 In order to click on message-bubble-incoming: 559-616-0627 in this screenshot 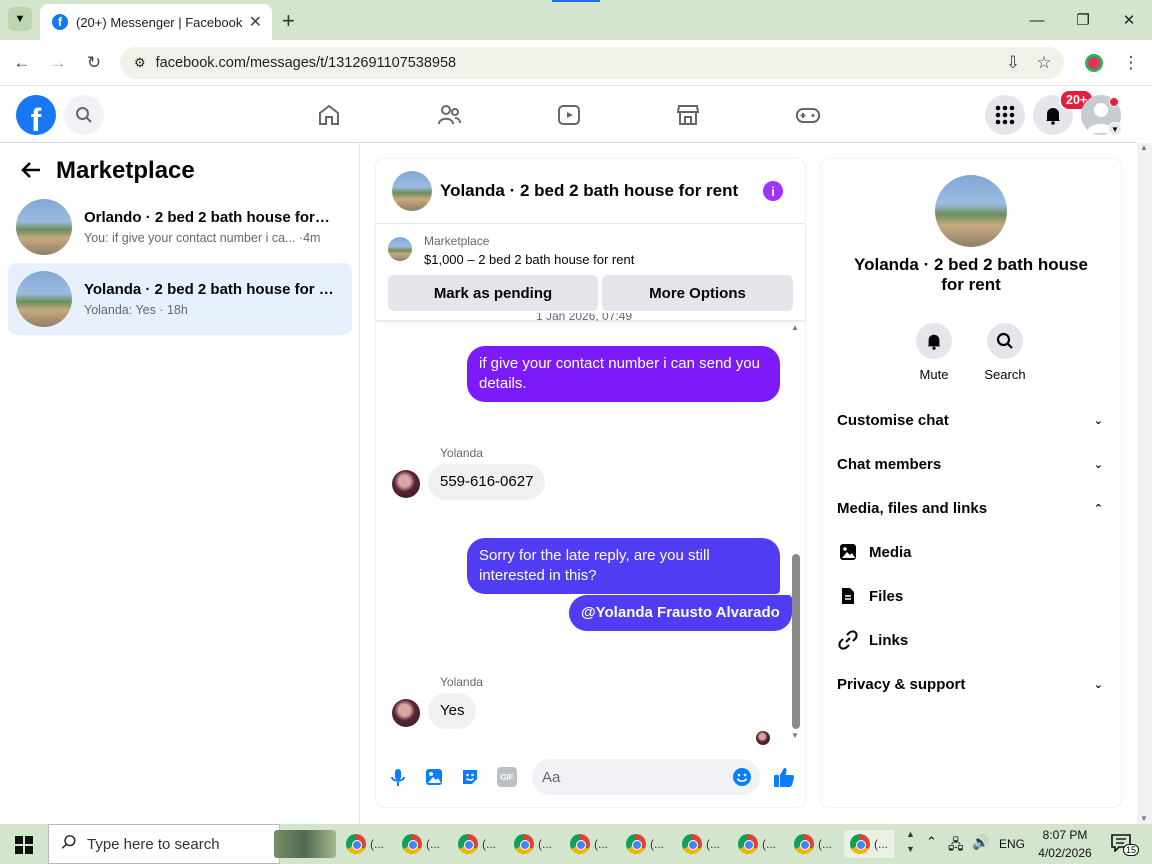, I will do `click(487, 482)`.